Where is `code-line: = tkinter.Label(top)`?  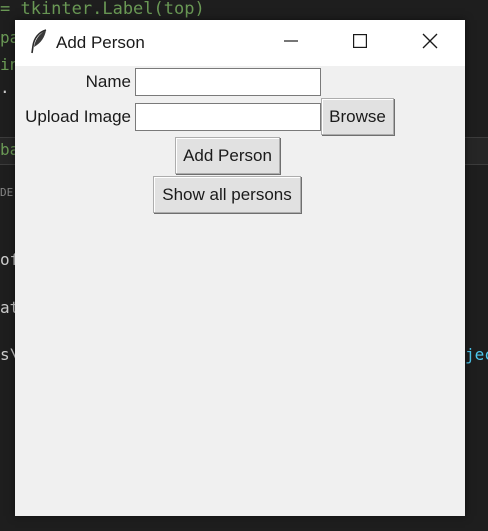
code-line: = tkinter.Label(top) is located at coordinates (102, 9).